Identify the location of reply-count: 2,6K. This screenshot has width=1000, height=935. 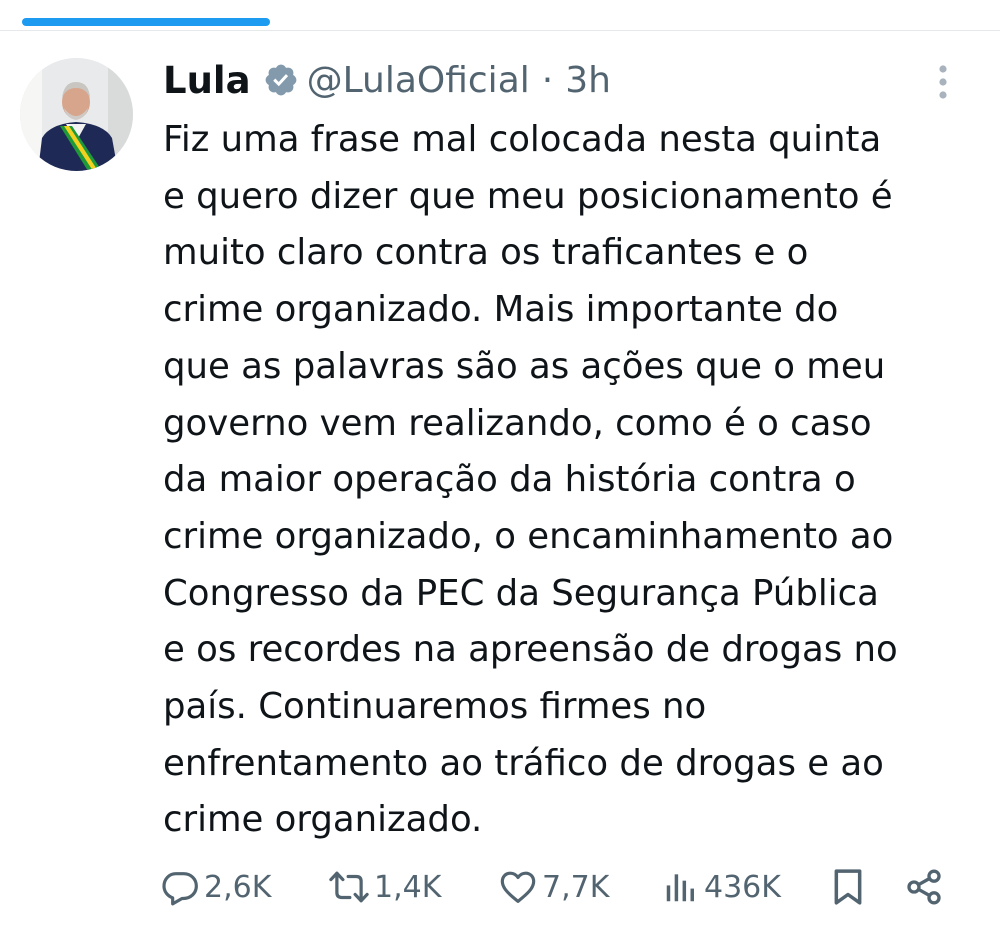
(238, 887).